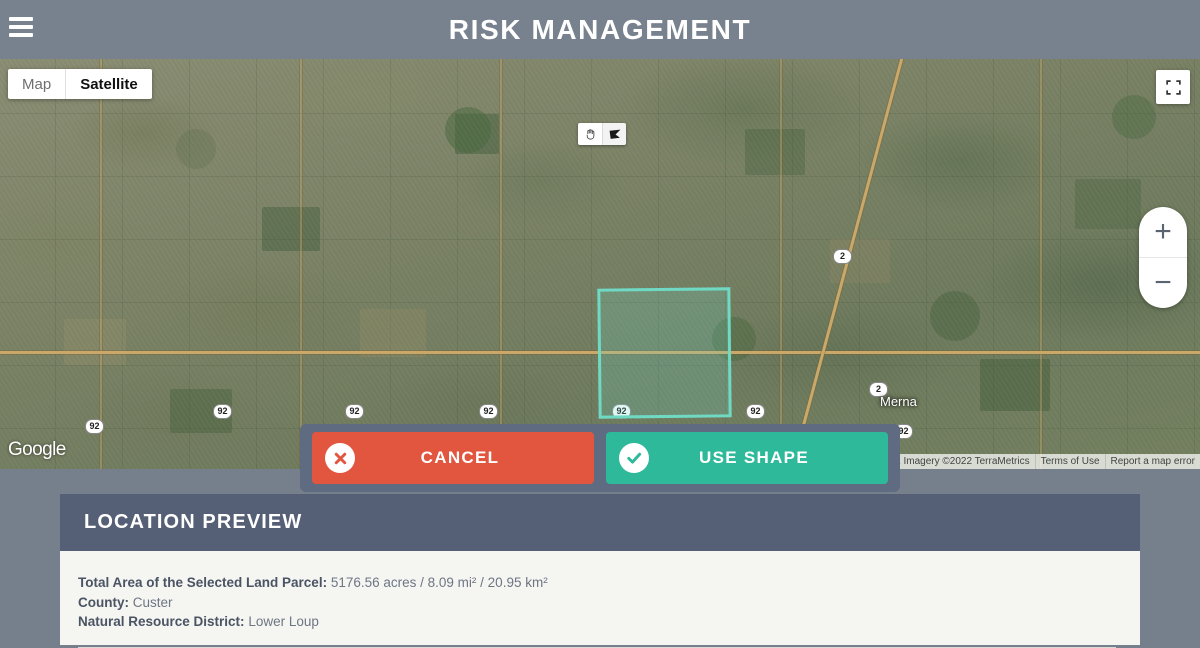  What do you see at coordinates (747, 458) in the screenshot?
I see `use-shape-button: USE SHAPE` at bounding box center [747, 458].